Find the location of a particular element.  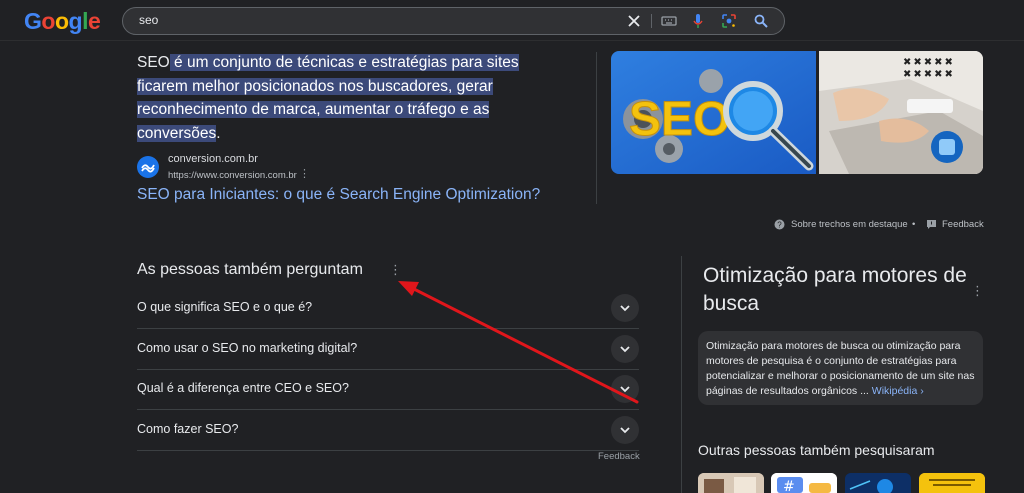

knowledge-panel-menu-icon: ⋮ is located at coordinates (977, 291).